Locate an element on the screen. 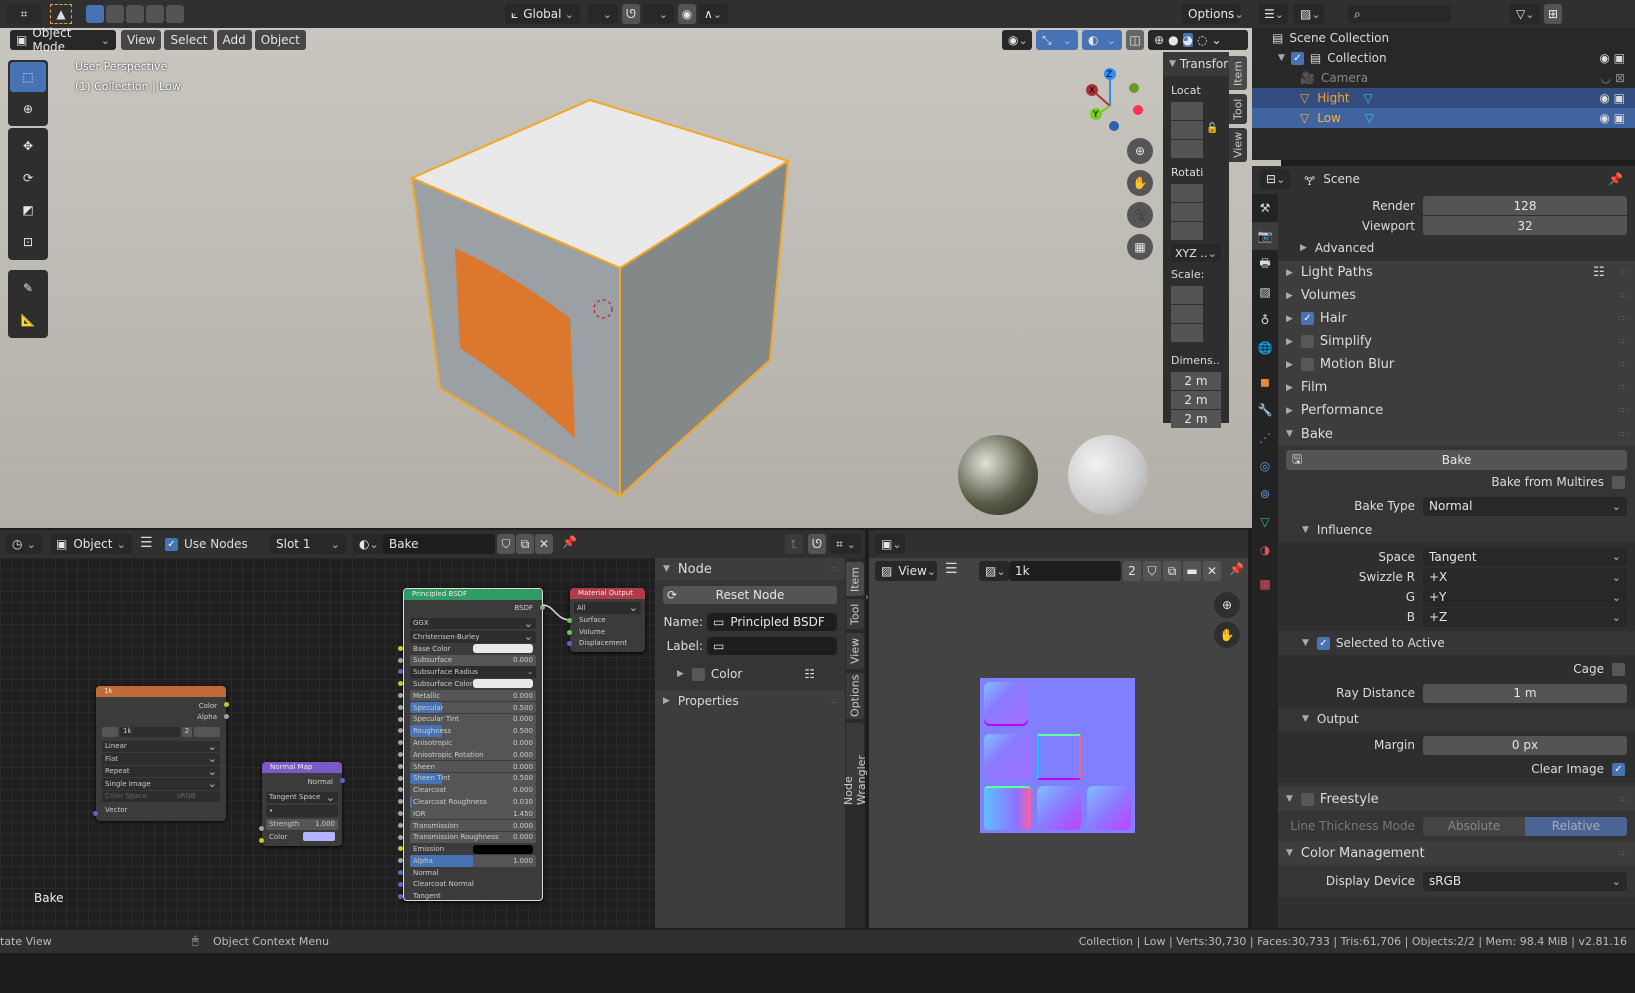  sidebar-toggle-arrow: › is located at coordinates (867, 597).